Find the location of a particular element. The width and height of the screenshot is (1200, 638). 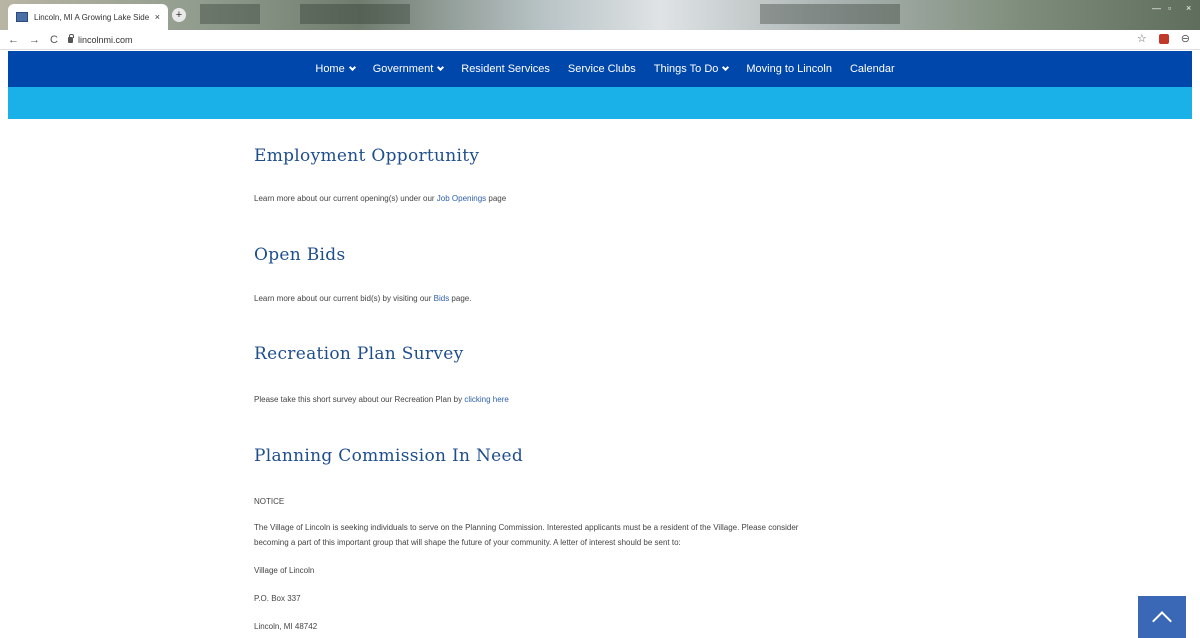

open-bids-heading: Open Bids is located at coordinates (300, 255).